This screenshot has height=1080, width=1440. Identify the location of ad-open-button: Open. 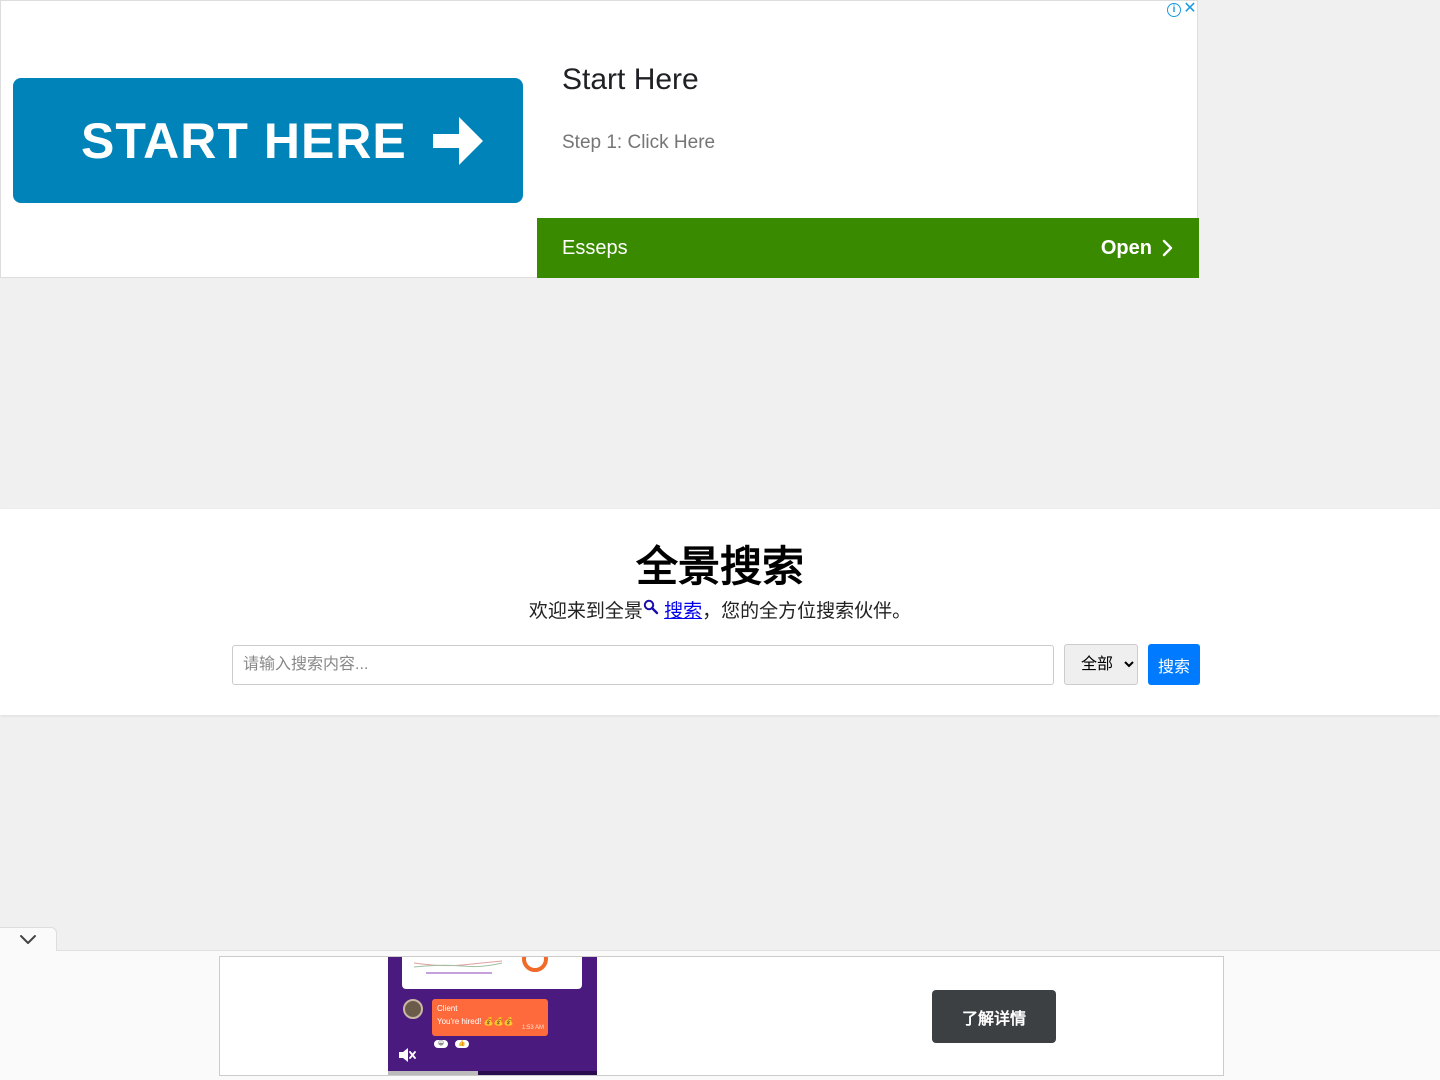
(1137, 248).